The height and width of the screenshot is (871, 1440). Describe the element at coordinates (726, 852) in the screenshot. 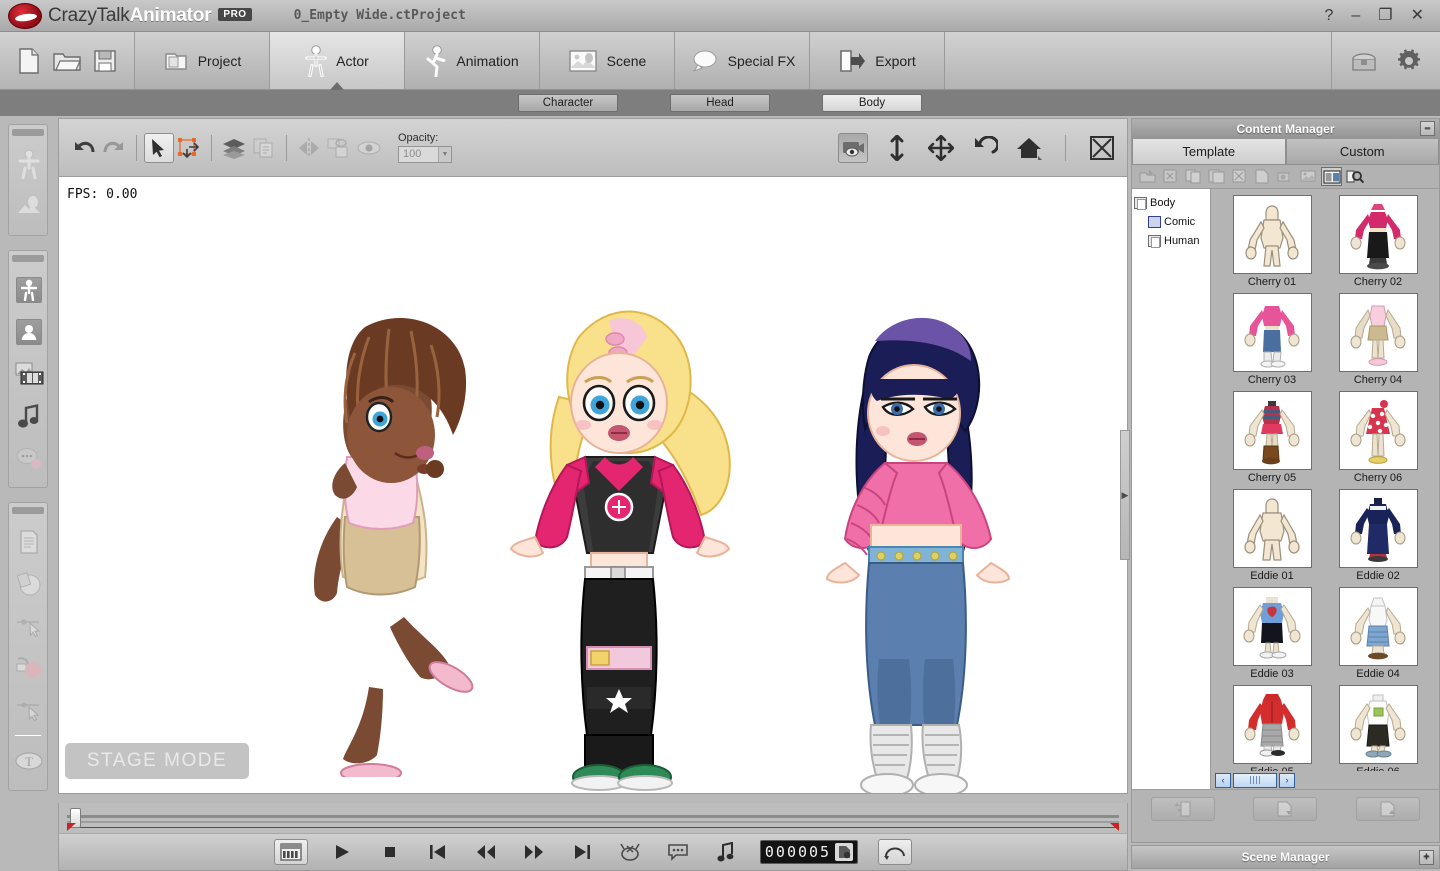

I see `audio-button` at that location.